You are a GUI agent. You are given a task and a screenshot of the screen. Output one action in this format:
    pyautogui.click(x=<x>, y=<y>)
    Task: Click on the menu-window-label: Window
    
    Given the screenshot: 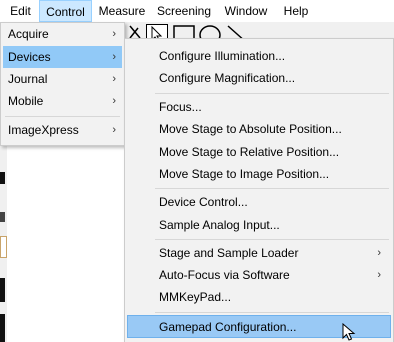 What is the action you would take?
    pyautogui.click(x=246, y=11)
    